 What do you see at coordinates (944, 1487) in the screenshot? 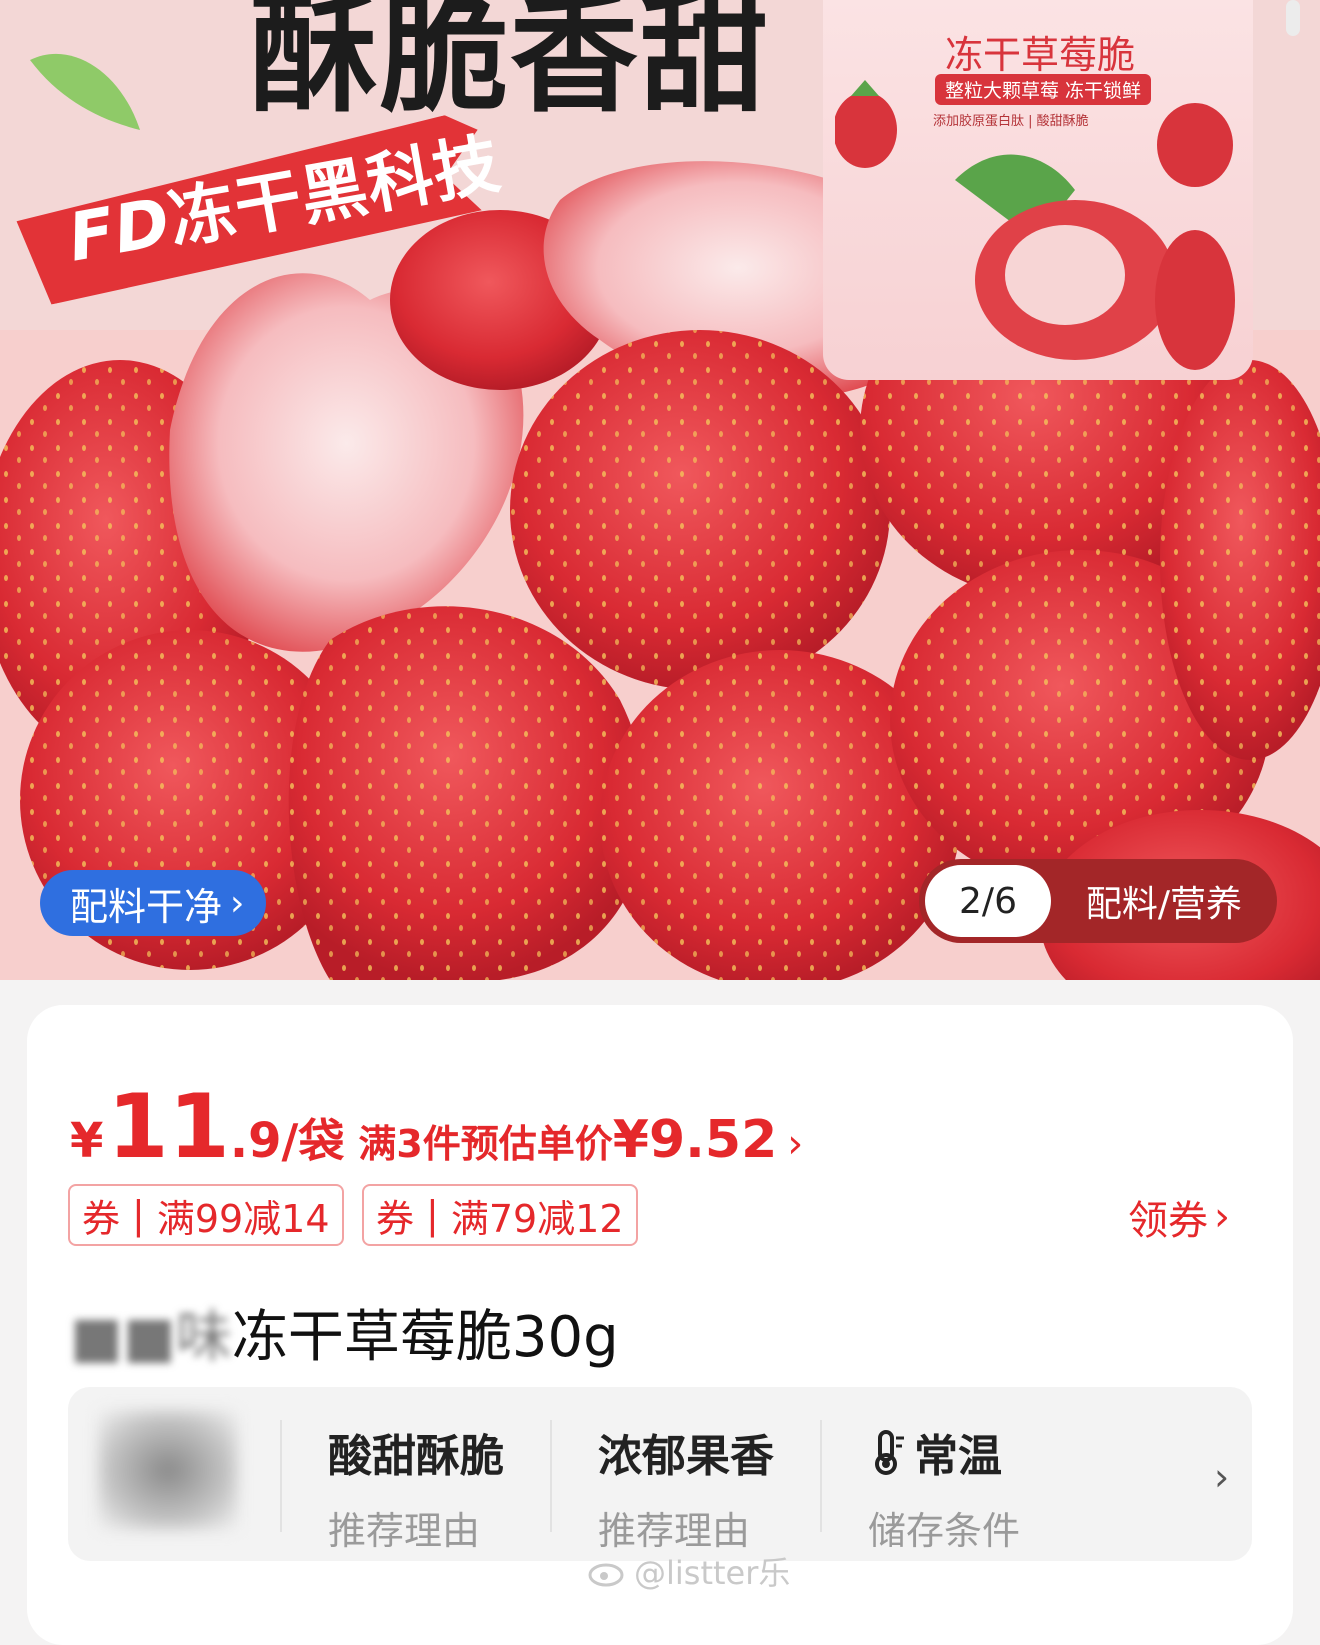
I see `attribute-item: 常温 储存条件` at bounding box center [944, 1487].